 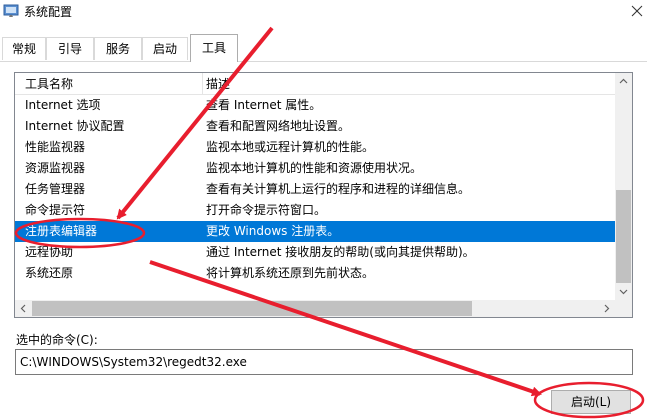 What do you see at coordinates (70, 48) in the screenshot?
I see `tab-boot: 引导` at bounding box center [70, 48].